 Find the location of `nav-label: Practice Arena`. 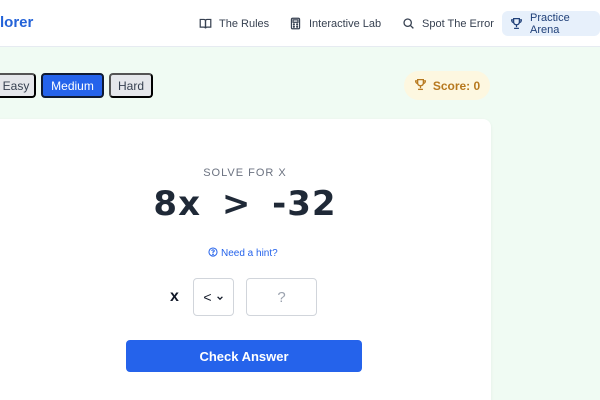

nav-label: Practice Arena is located at coordinates (550, 23).